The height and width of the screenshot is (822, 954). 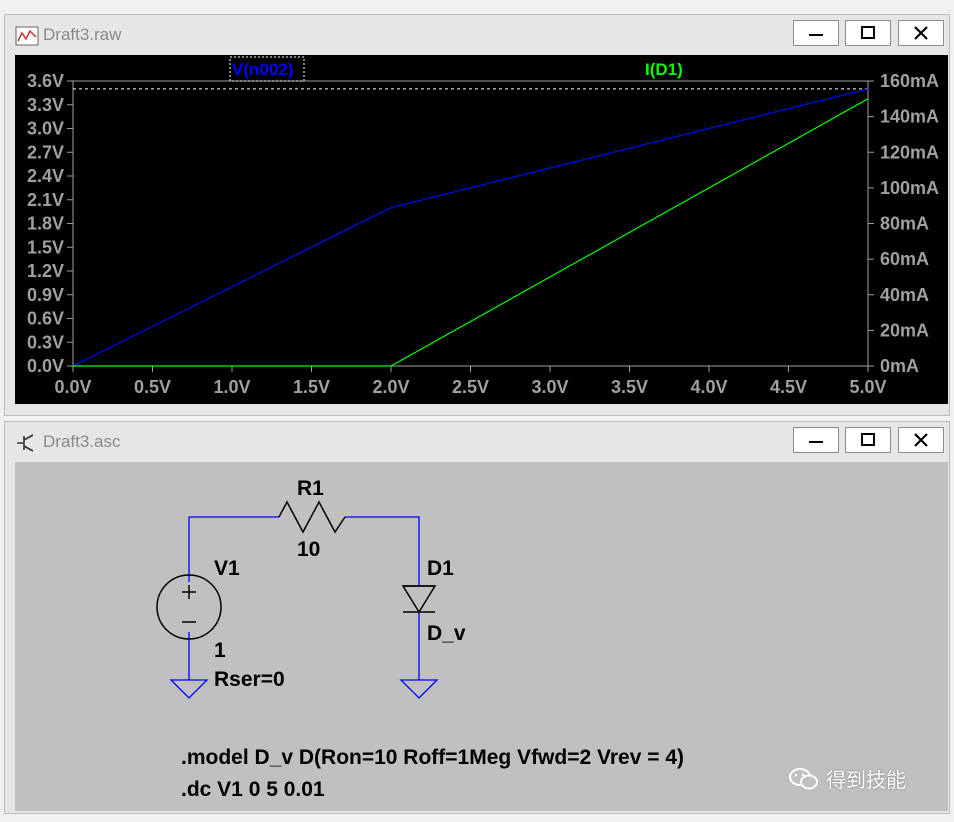 What do you see at coordinates (27, 38) in the screenshot?
I see `waveform-icon` at bounding box center [27, 38].